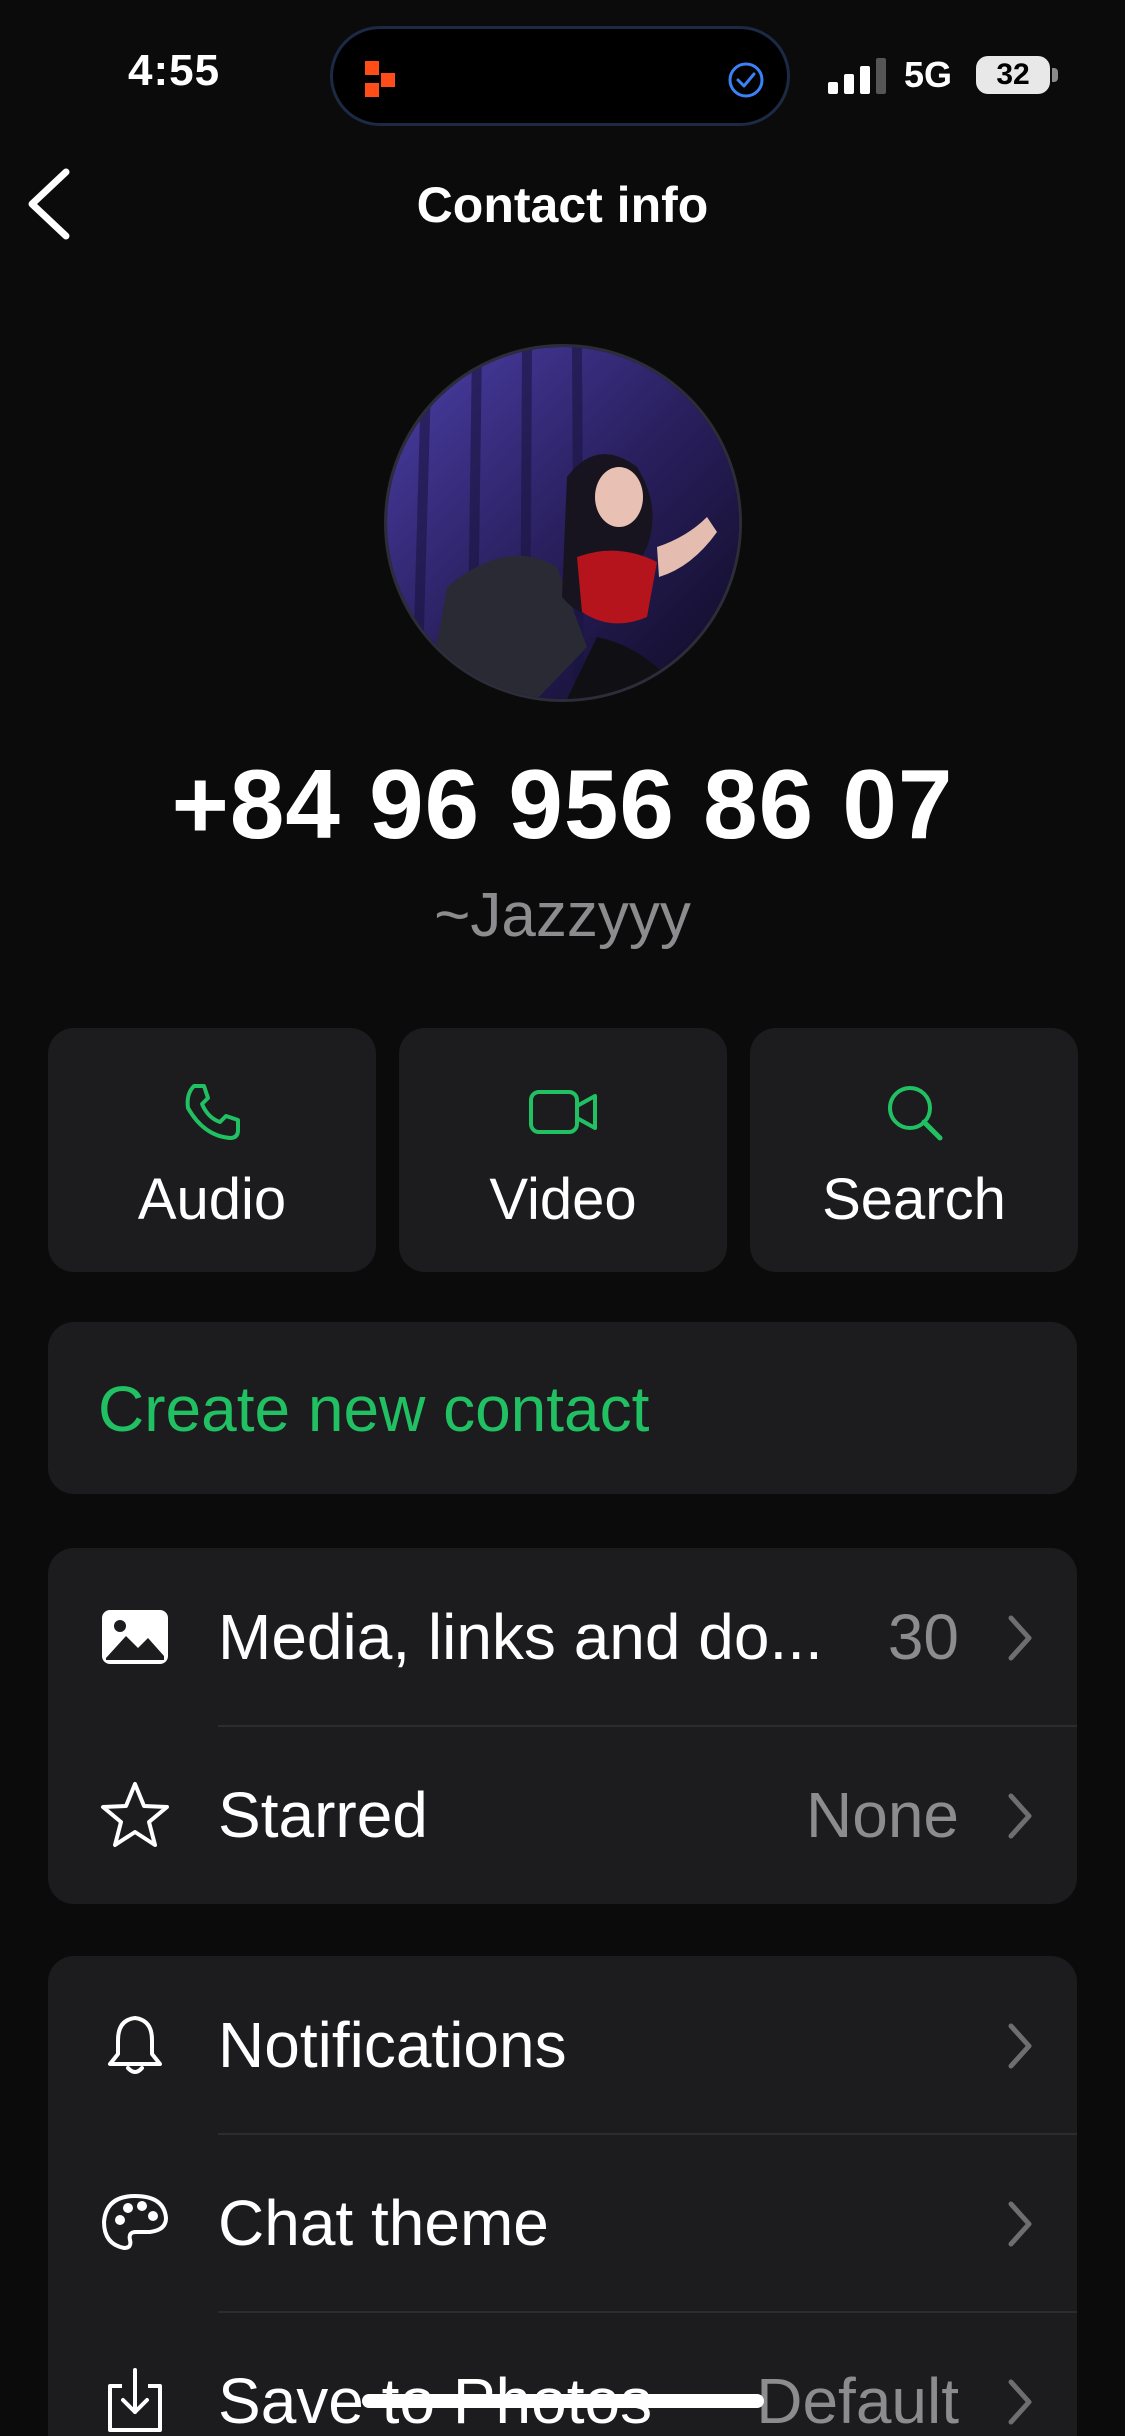 The image size is (1125, 2436). What do you see at coordinates (1055, 75) in the screenshot?
I see `battery-tip` at bounding box center [1055, 75].